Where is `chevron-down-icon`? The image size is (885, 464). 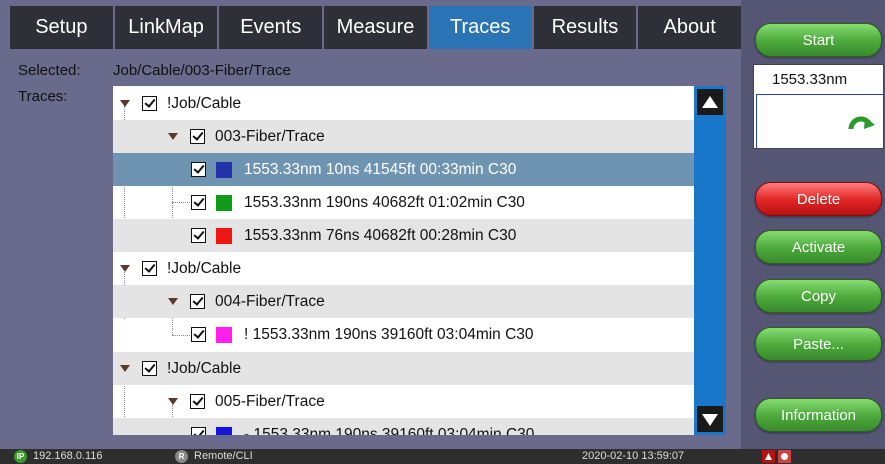 chevron-down-icon is located at coordinates (710, 420).